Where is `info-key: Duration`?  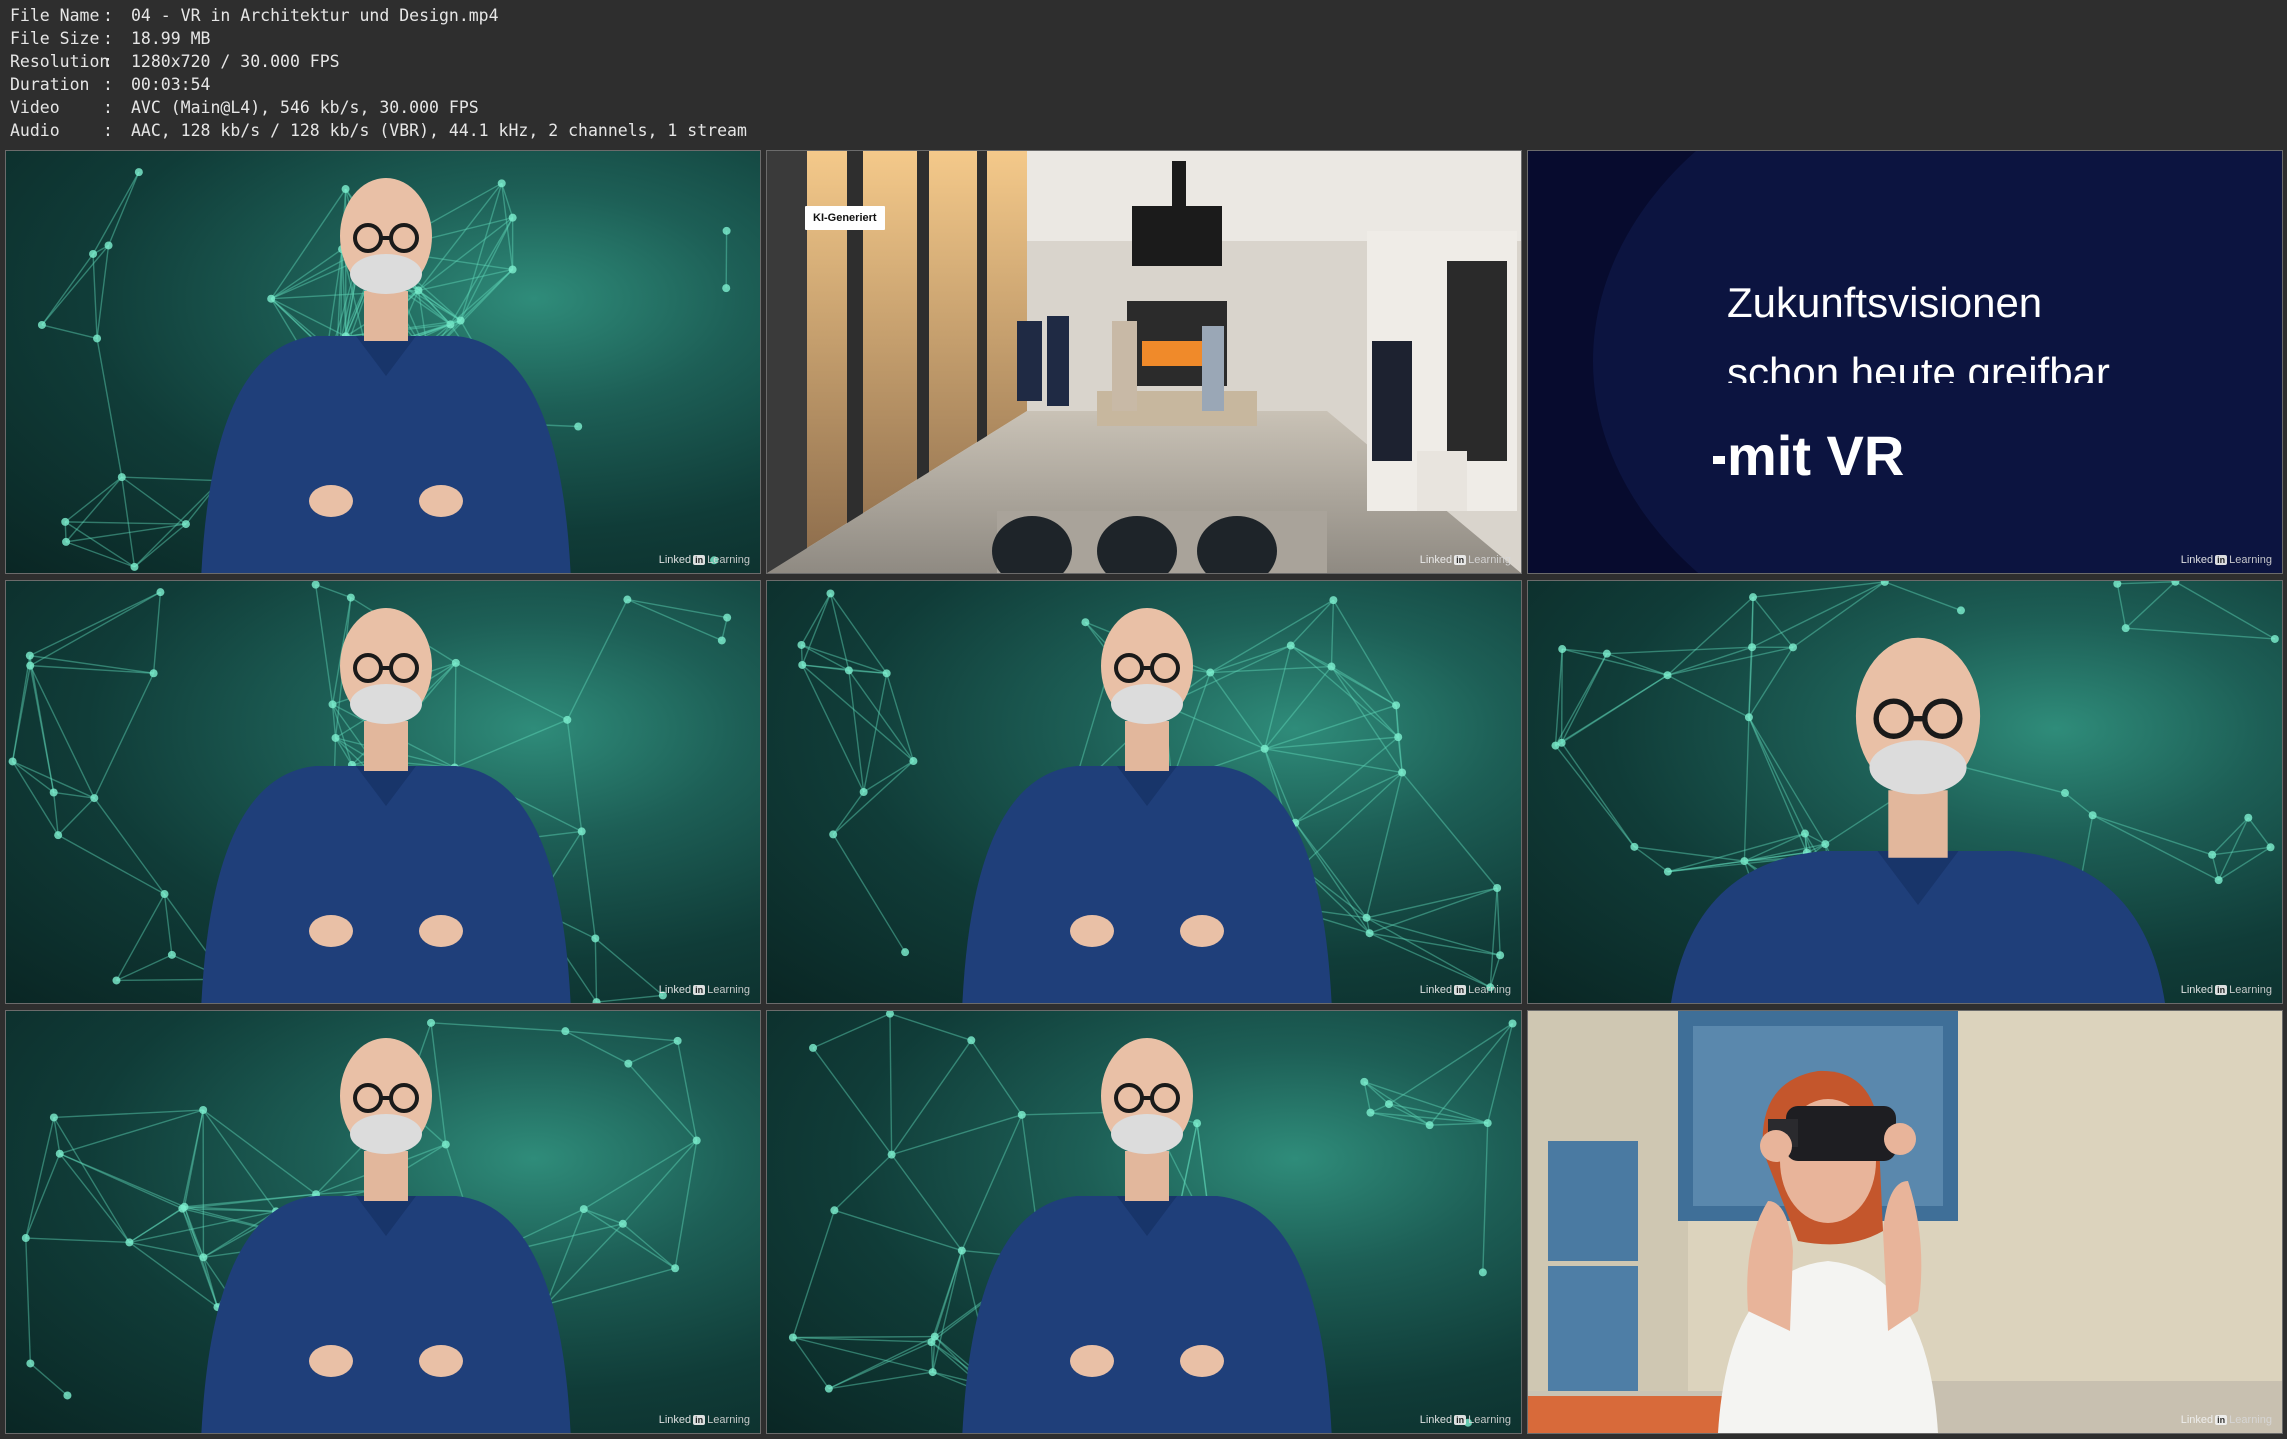 info-key: Duration is located at coordinates (50, 84).